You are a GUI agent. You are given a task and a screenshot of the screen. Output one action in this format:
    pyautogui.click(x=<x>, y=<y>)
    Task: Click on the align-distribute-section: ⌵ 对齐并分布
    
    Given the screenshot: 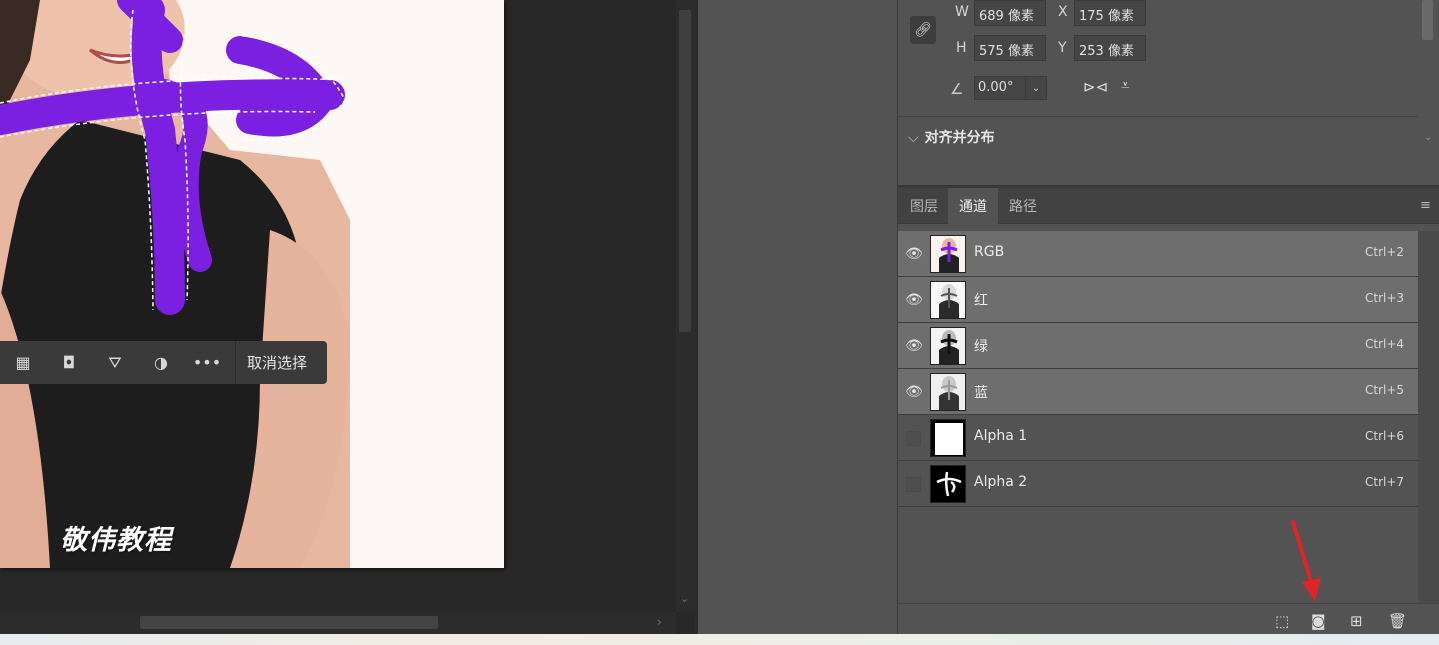 What is the action you would take?
    pyautogui.click(x=951, y=137)
    